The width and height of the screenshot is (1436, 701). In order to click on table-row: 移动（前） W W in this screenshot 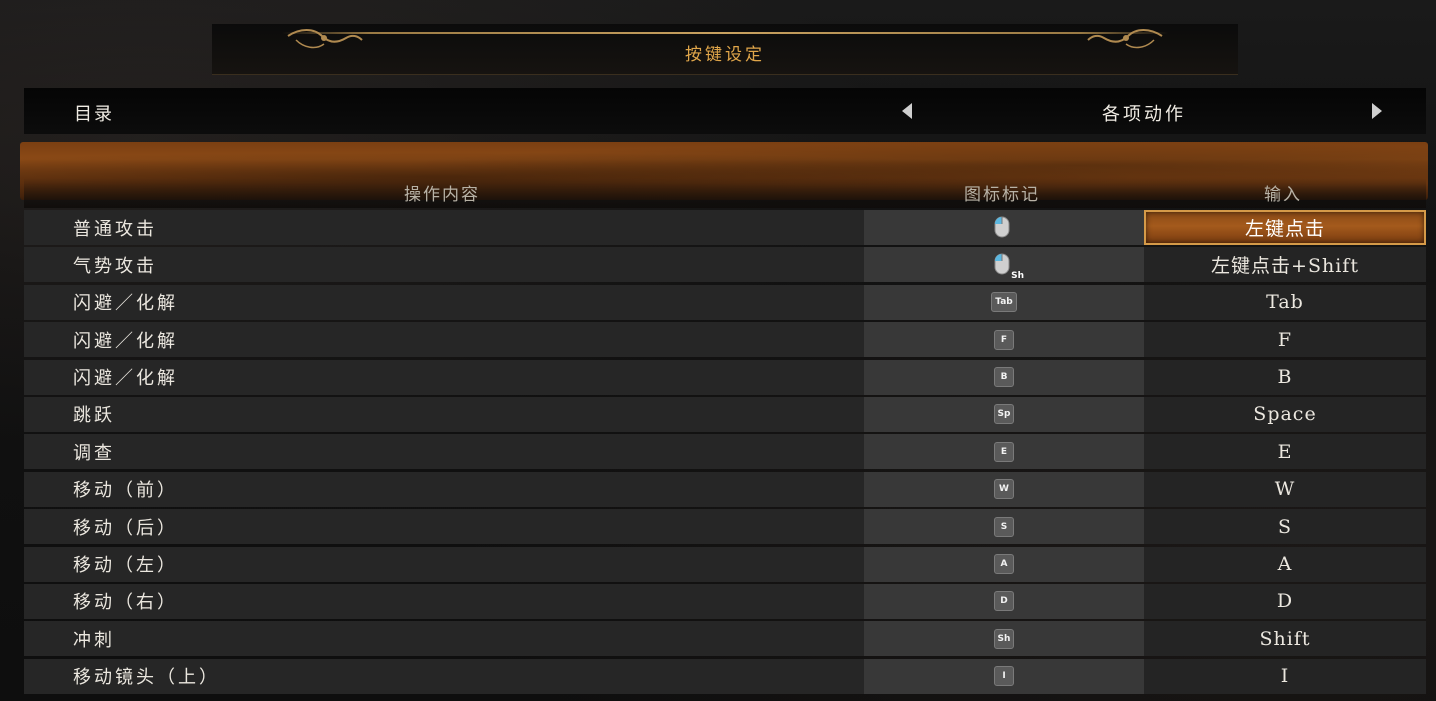, I will do `click(725, 489)`.